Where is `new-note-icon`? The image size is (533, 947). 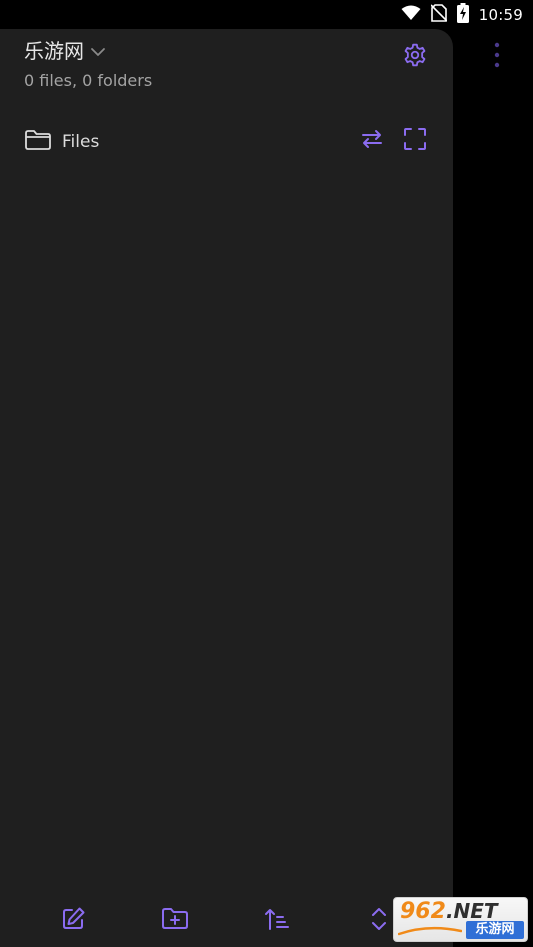
new-note-icon is located at coordinates (73, 921).